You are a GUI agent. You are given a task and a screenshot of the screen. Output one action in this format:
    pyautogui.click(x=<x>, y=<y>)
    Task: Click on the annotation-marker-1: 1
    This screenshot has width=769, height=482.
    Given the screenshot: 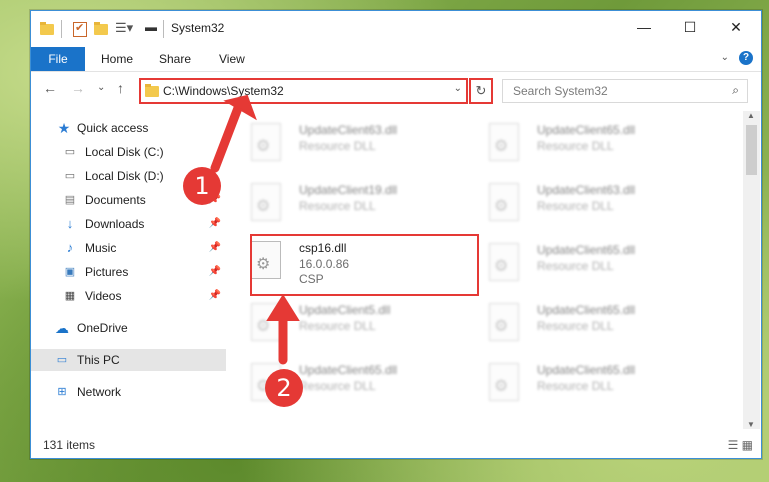 What is the action you would take?
    pyautogui.click(x=202, y=186)
    